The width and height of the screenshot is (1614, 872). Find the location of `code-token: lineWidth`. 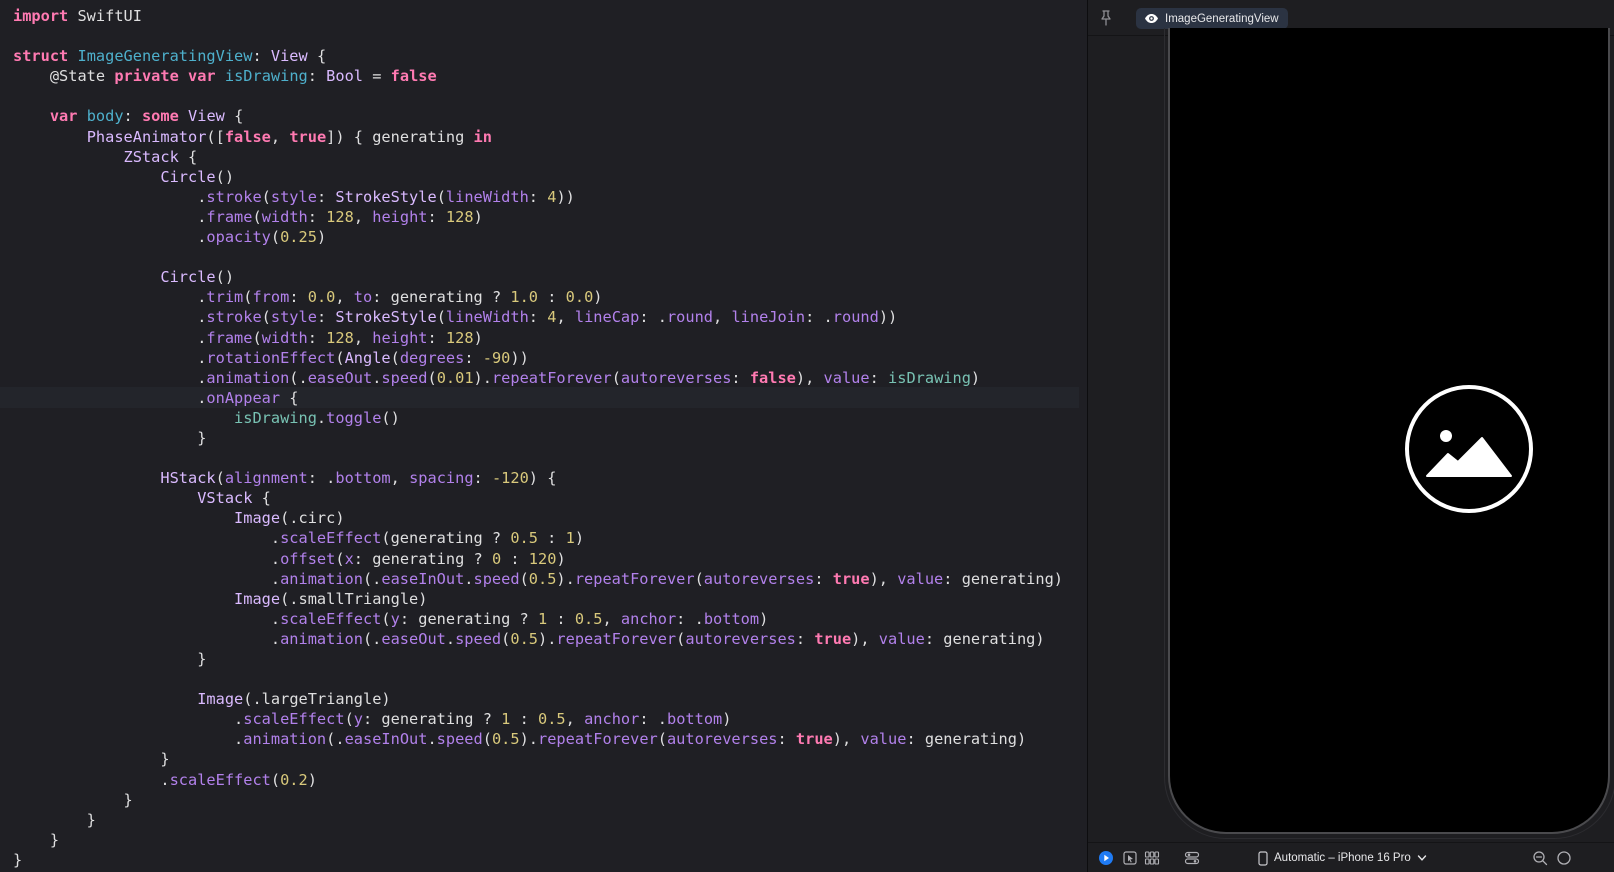

code-token: lineWidth is located at coordinates (487, 317).